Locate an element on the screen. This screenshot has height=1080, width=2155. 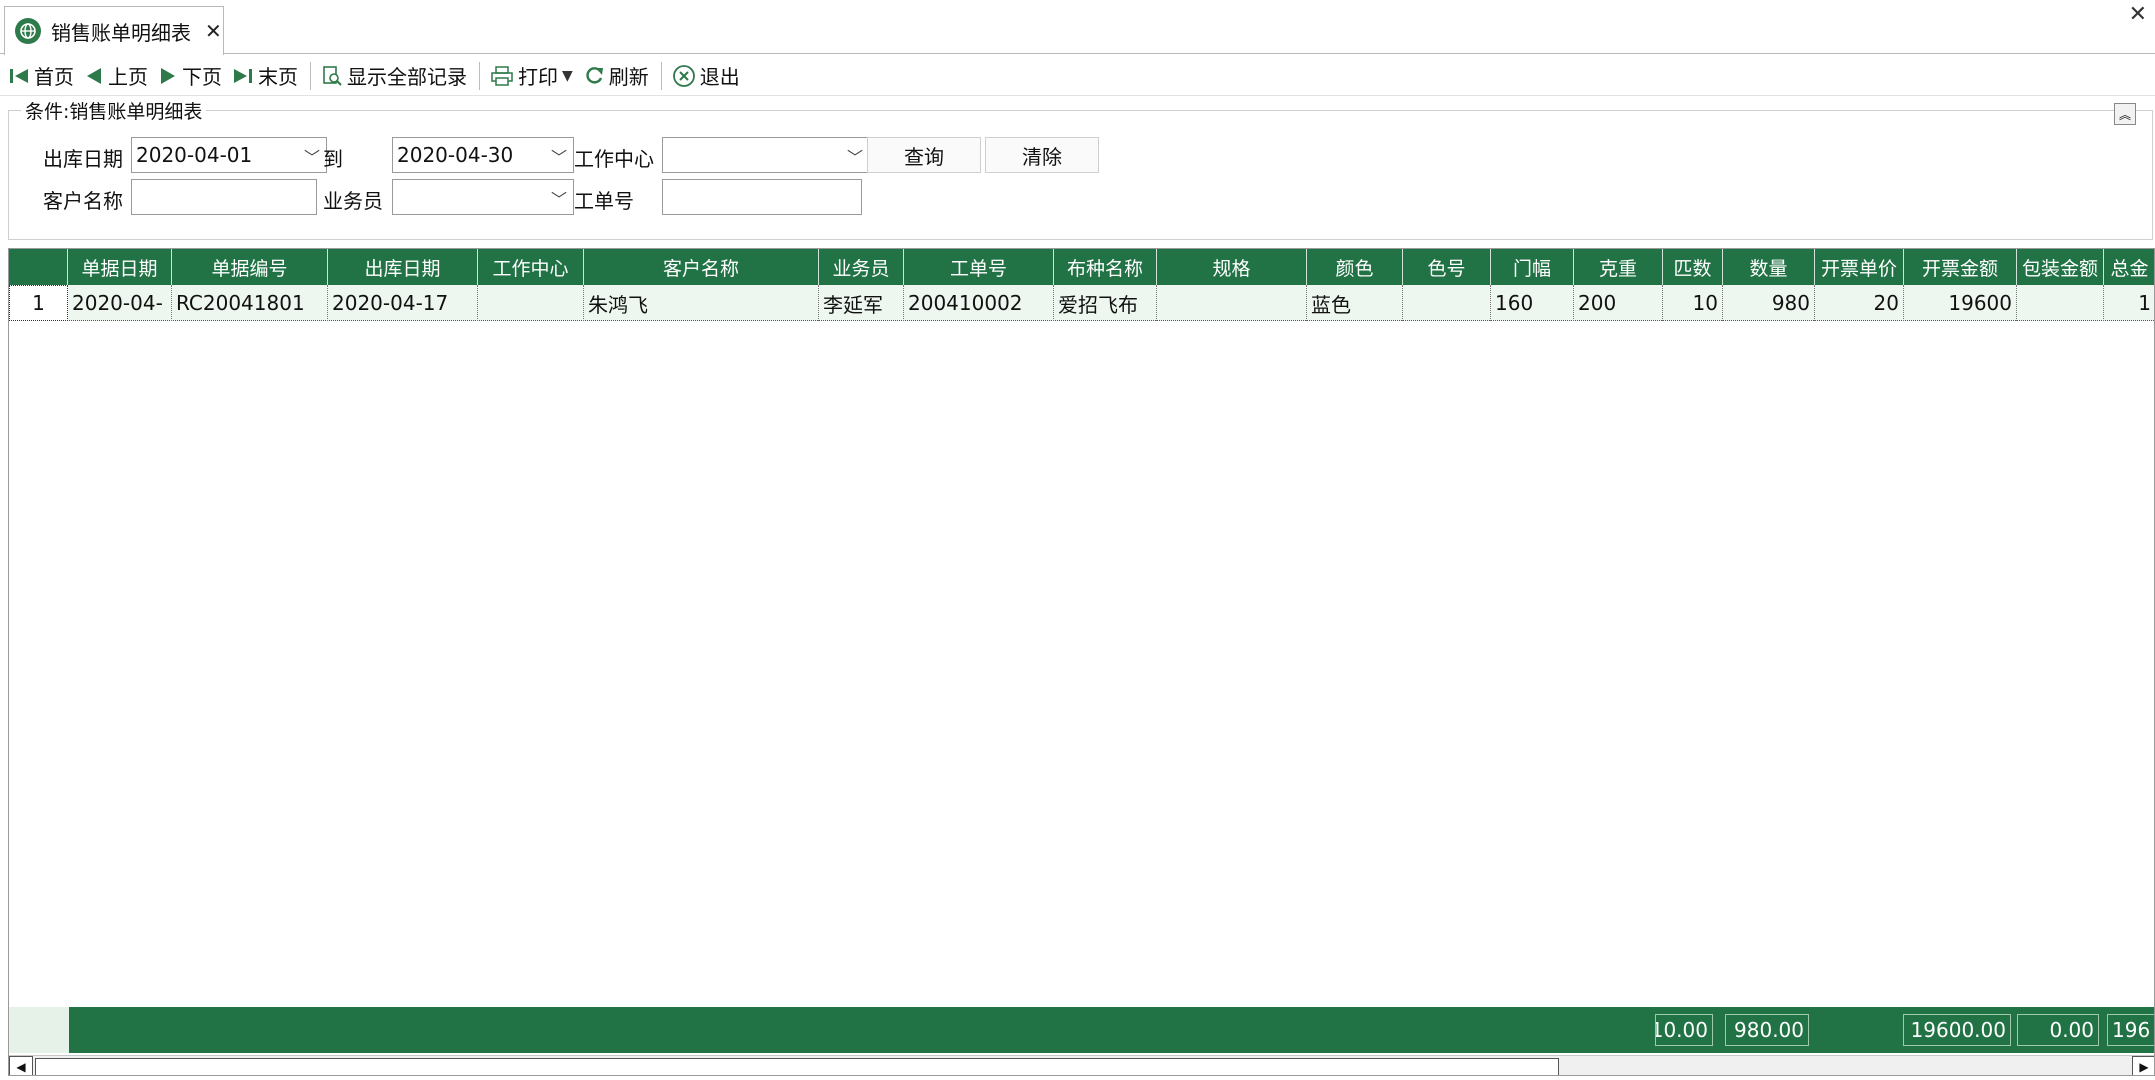
column-header: 工单号 is located at coordinates (979, 267).